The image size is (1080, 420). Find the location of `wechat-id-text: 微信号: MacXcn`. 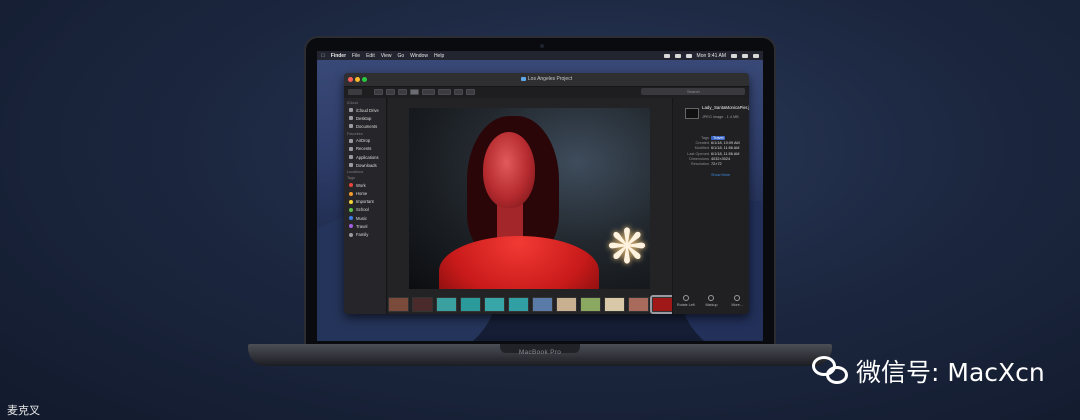

wechat-id-text: 微信号: MacXcn is located at coordinates (950, 372).